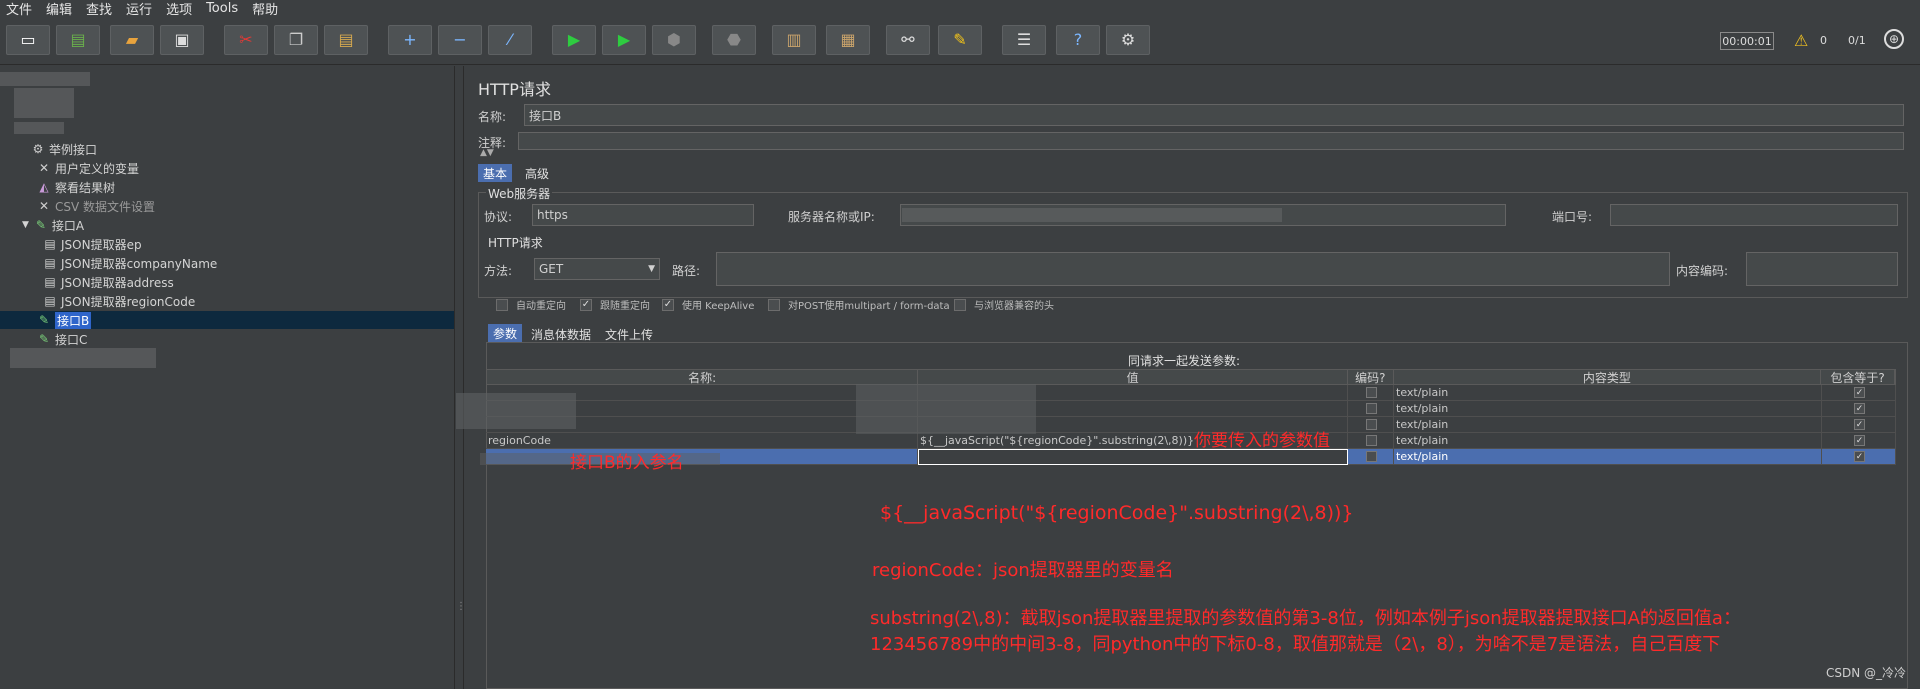  Describe the element at coordinates (182, 40) in the screenshot. I see `save-button: ▣` at that location.